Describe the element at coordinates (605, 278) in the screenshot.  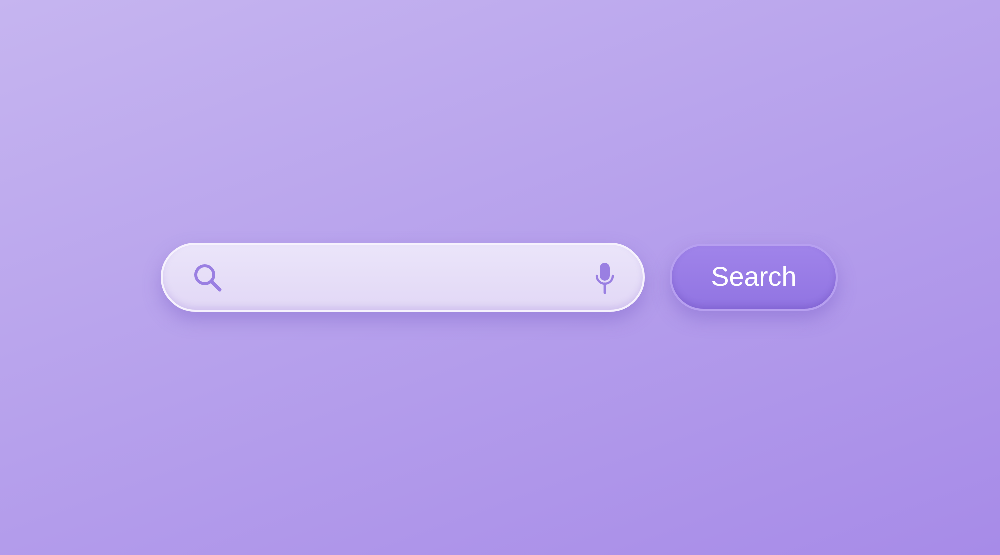
I see `microphone-icon` at that location.